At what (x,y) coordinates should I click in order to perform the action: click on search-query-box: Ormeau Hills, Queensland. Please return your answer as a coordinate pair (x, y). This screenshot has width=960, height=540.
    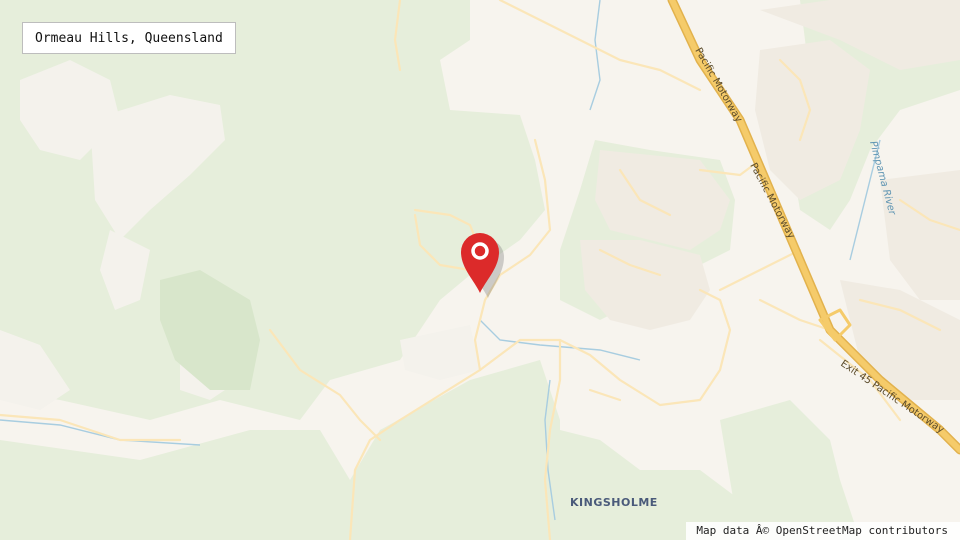
    Looking at the image, I should click on (129, 38).